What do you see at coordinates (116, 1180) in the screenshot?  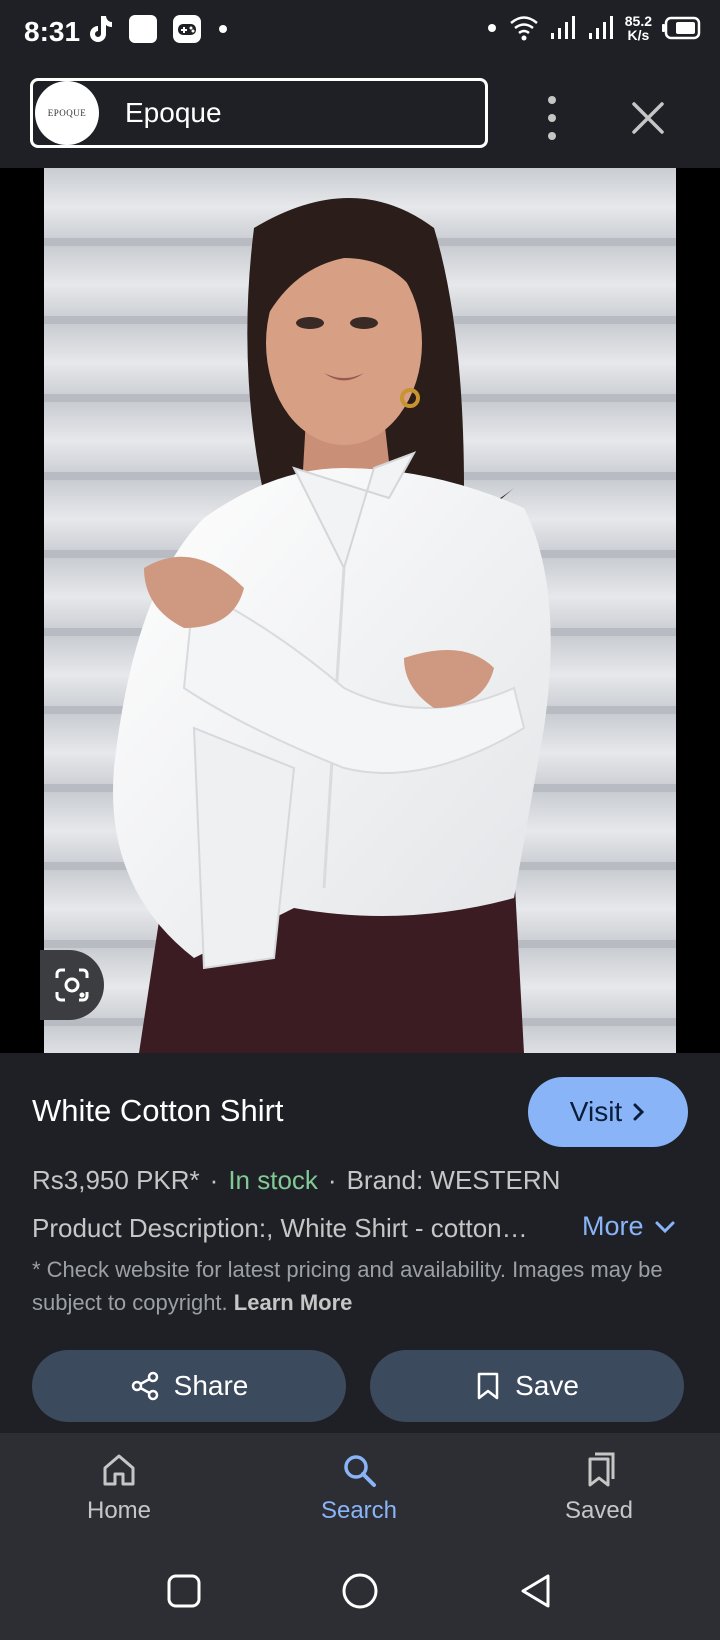 I see `price: Rs3,950 PKR*` at bounding box center [116, 1180].